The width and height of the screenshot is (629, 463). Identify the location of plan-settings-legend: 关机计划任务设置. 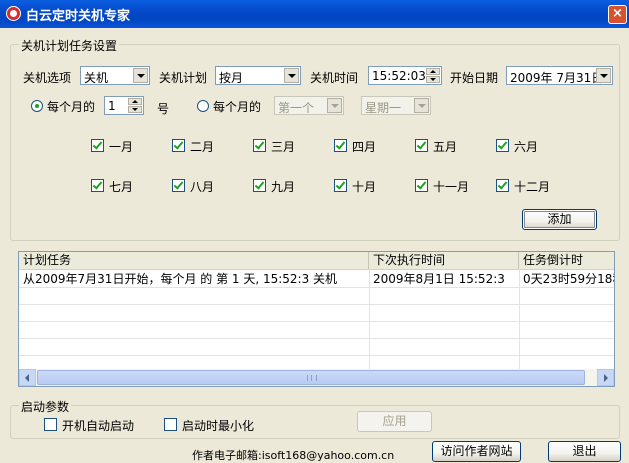
(69, 45).